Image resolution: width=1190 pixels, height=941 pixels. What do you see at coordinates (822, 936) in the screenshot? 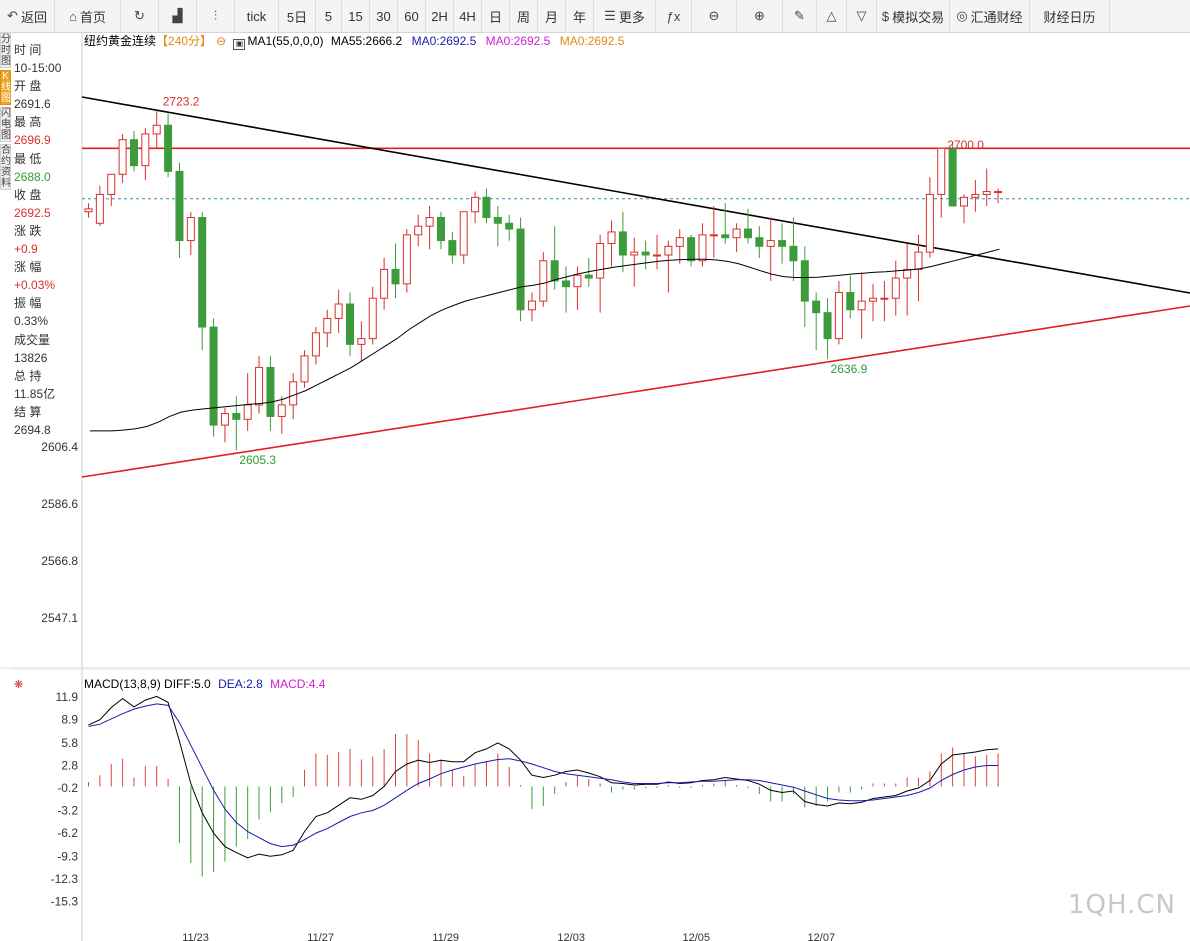
I see `date-label: 12/07` at bounding box center [822, 936].